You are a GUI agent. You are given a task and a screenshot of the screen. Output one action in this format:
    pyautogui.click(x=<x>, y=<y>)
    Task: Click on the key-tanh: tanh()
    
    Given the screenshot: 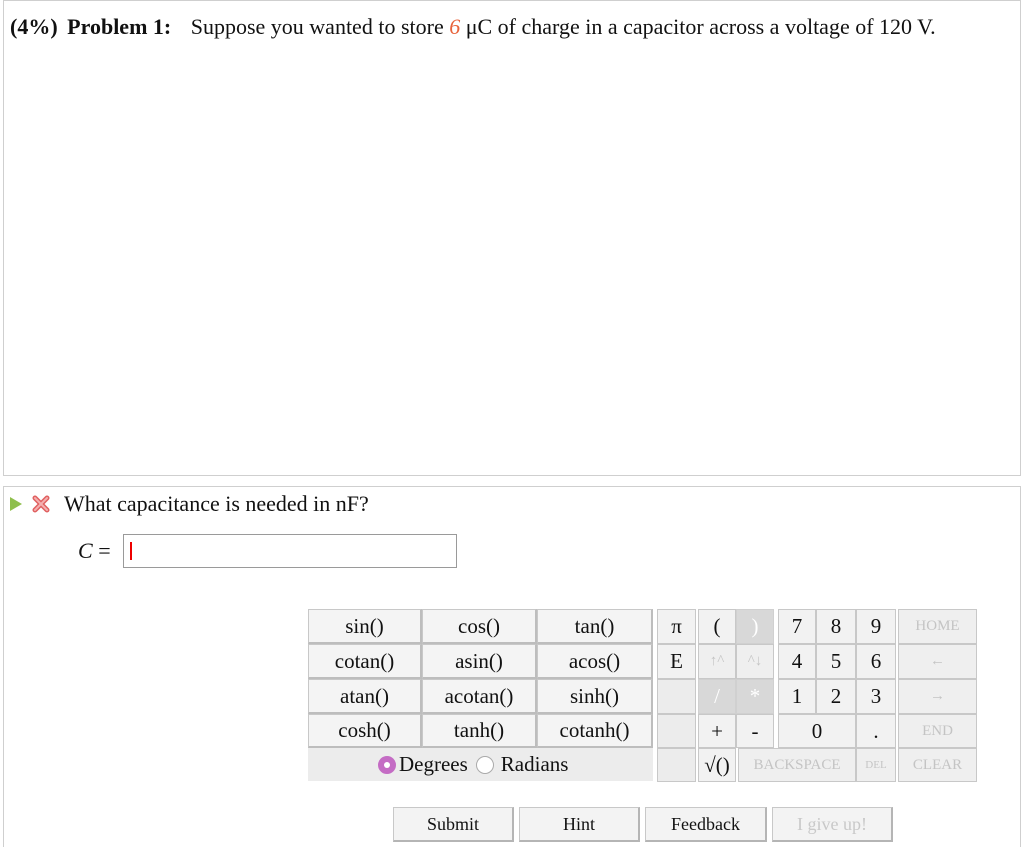 What is the action you would take?
    pyautogui.click(x=479, y=731)
    